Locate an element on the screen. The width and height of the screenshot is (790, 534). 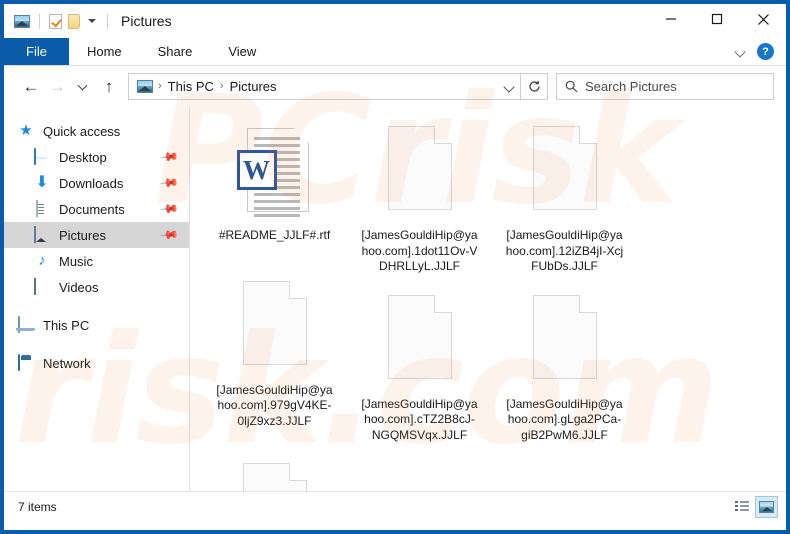
sidebar-item-documents: Documents 📌 is located at coordinates (96, 209).